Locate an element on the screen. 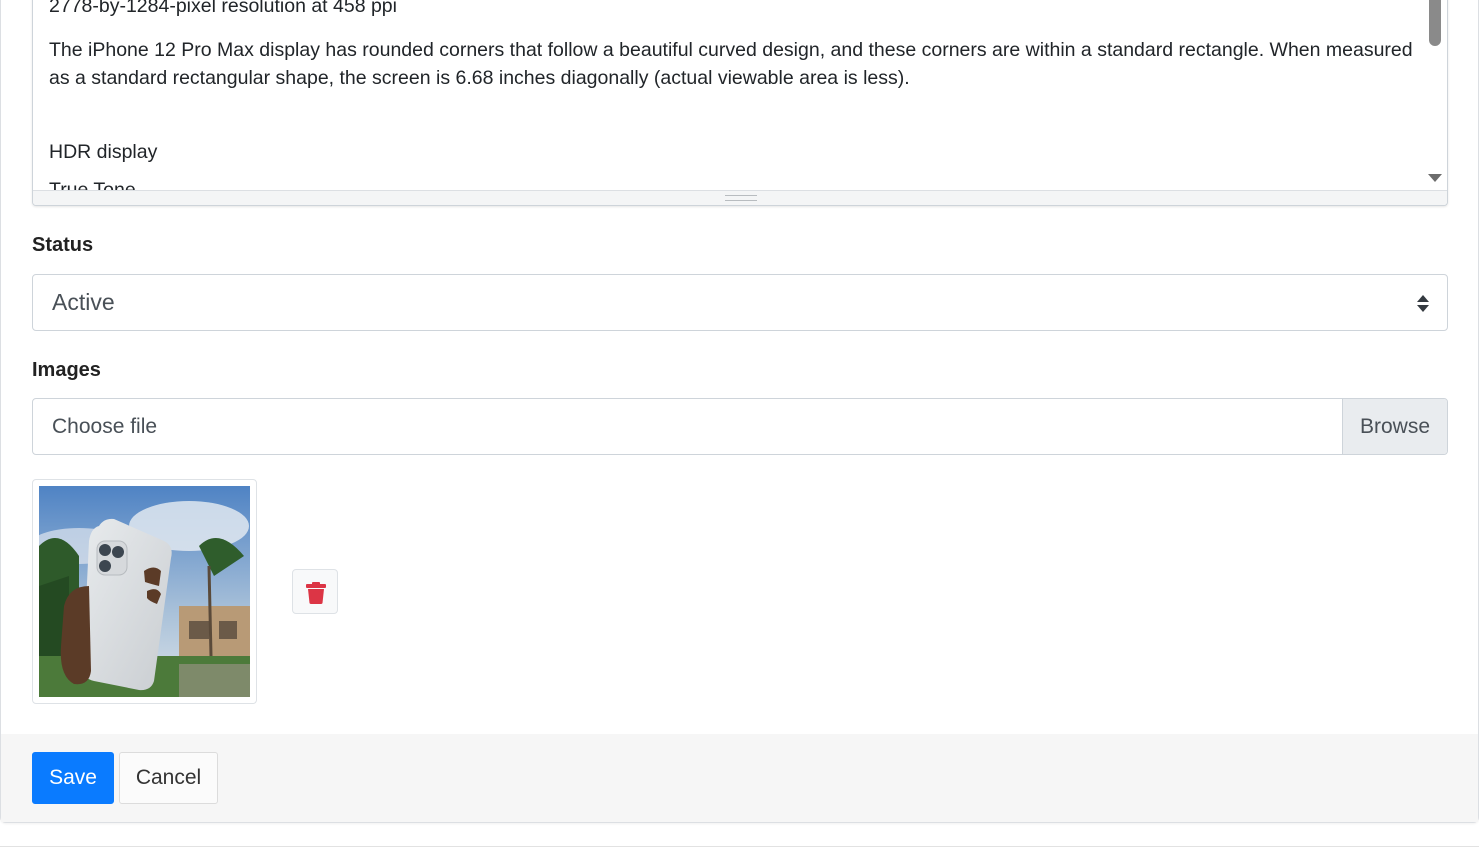 Image resolution: width=1479 pixels, height=851 pixels. editor-line-hdr: HDR display is located at coordinates (103, 152).